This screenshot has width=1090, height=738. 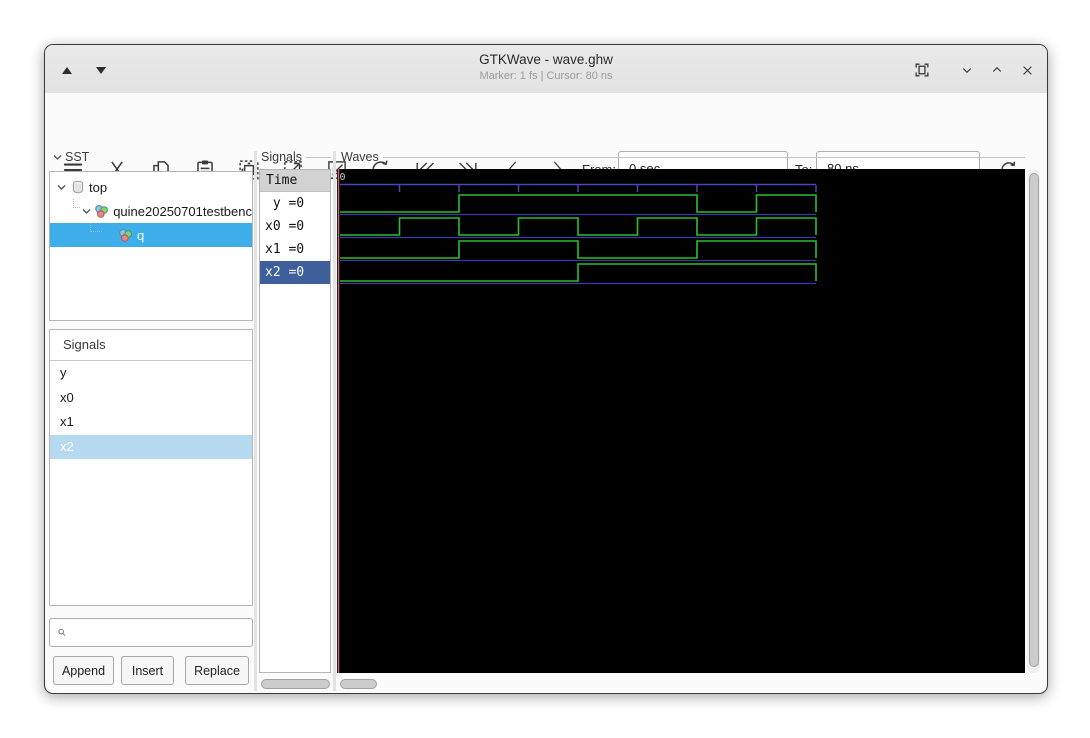 What do you see at coordinates (296, 157) in the screenshot?
I see `values-frame-label: Signals` at bounding box center [296, 157].